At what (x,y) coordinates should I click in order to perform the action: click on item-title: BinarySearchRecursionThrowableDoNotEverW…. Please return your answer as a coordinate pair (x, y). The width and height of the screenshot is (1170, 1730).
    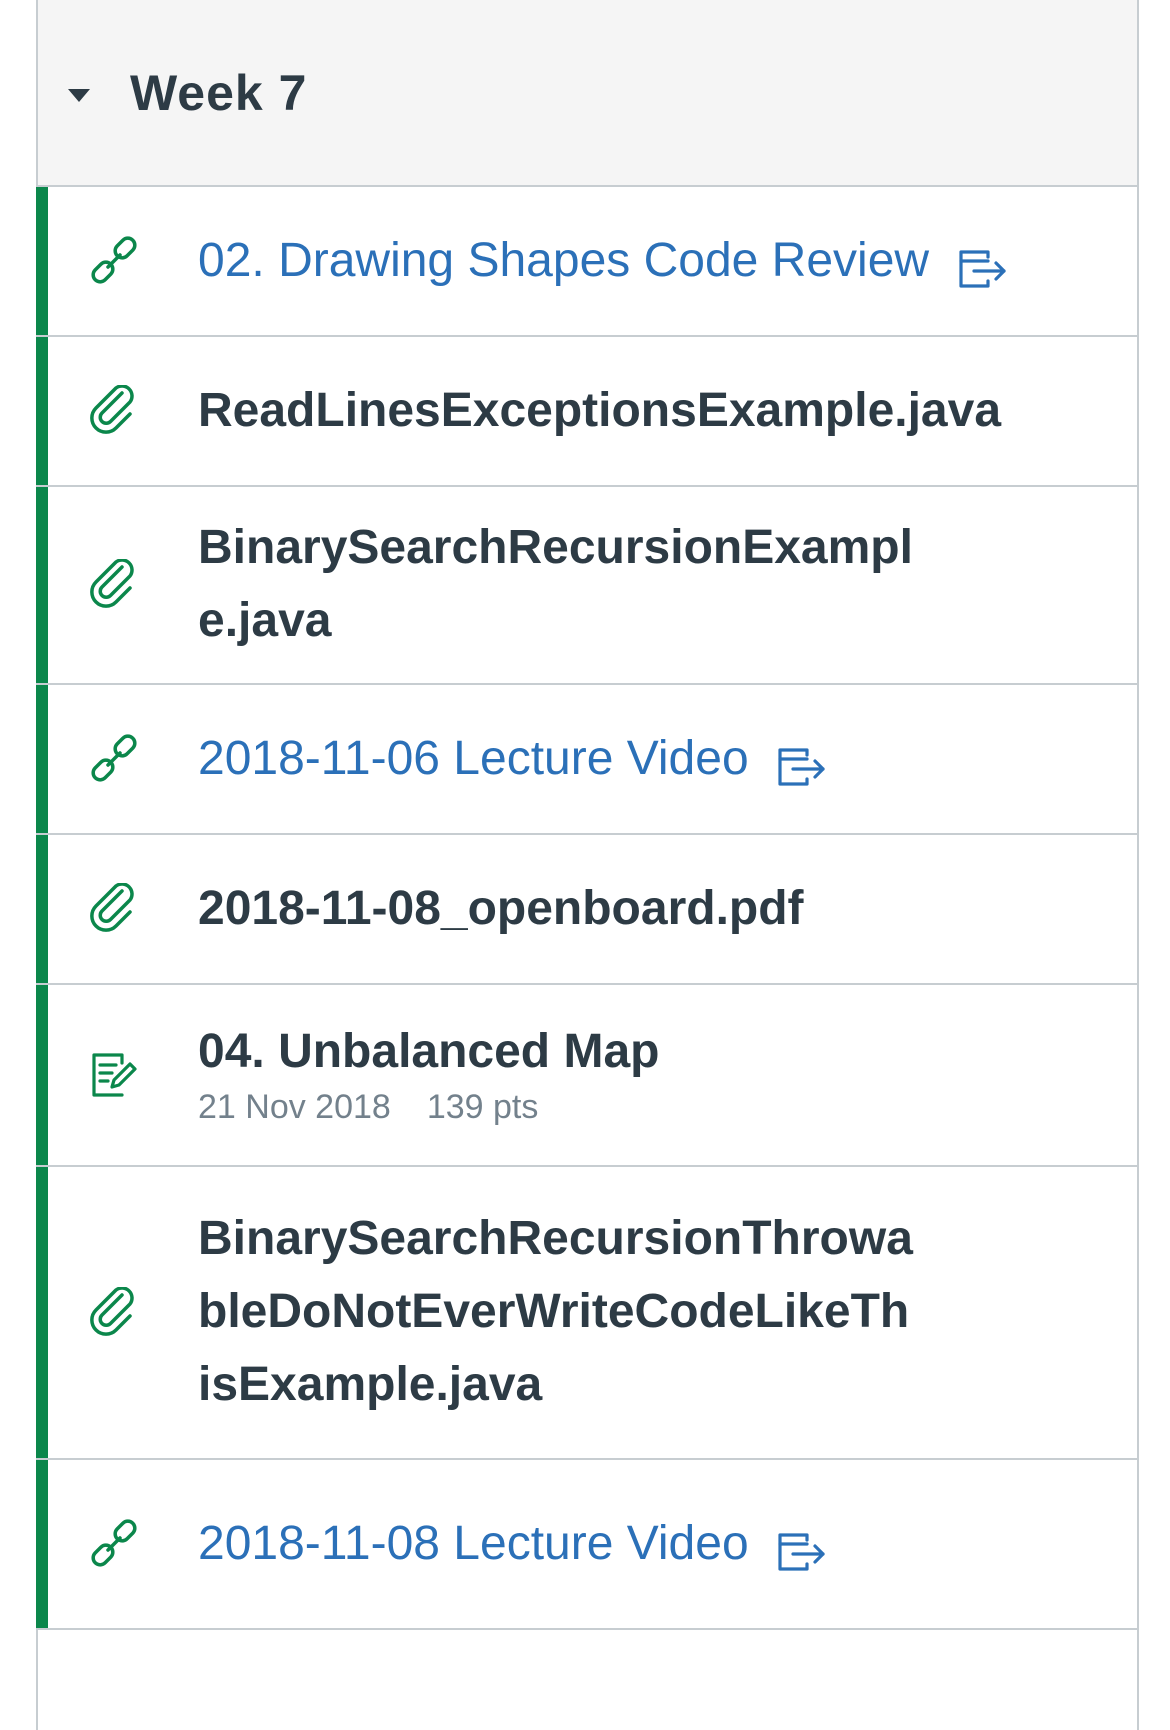
    Looking at the image, I should click on (558, 1312).